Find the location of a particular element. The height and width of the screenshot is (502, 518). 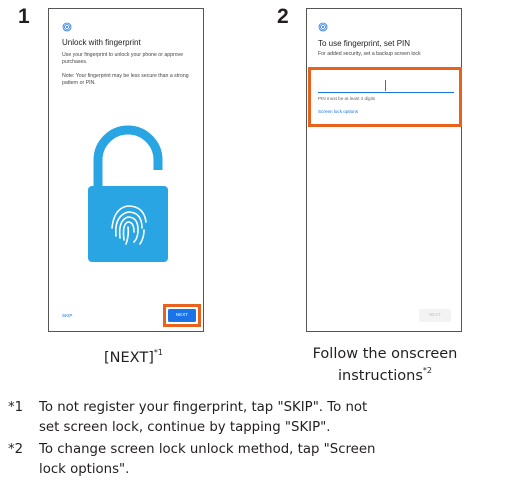

step-number-2: 2 is located at coordinates (283, 16).